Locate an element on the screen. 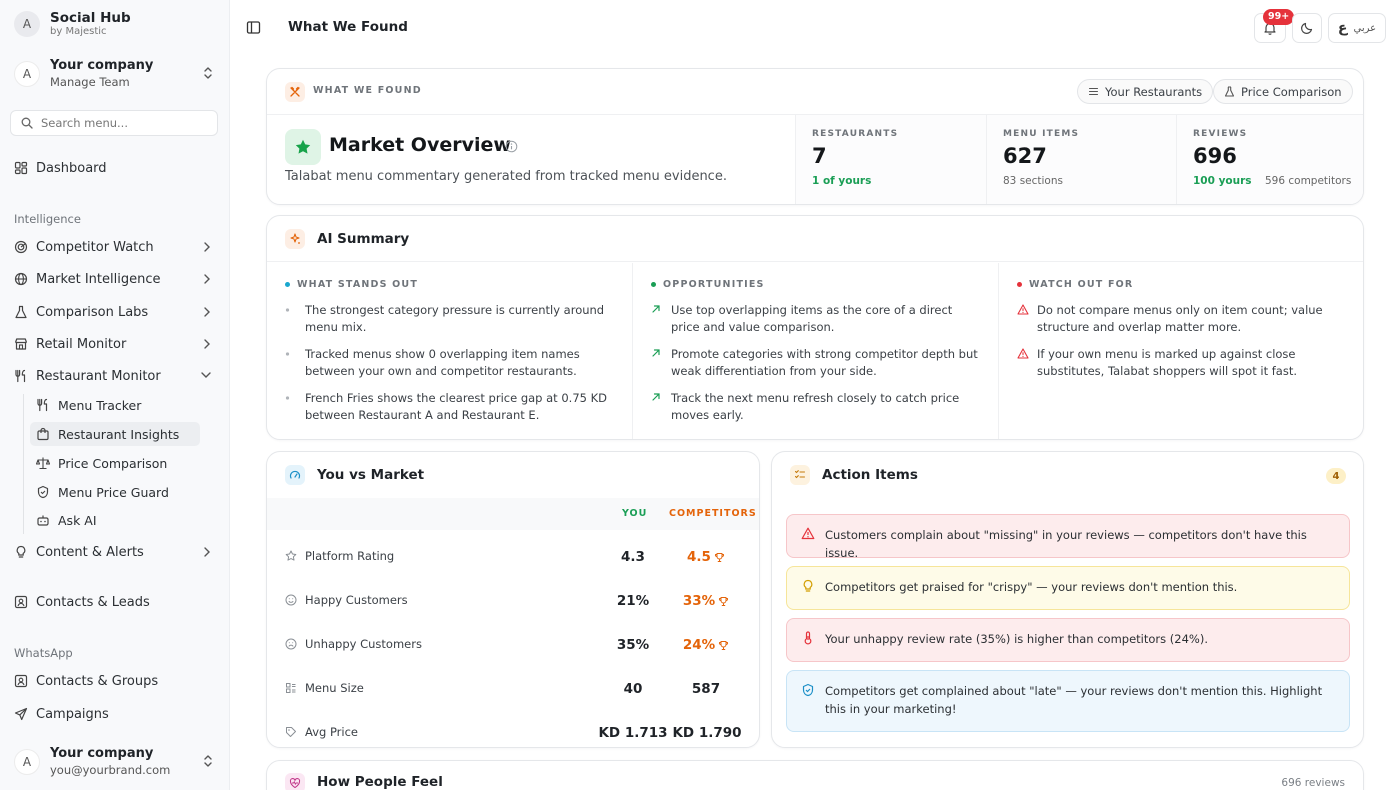 This screenshot has height=790, width=1400. utensils-icon is located at coordinates (21, 376).